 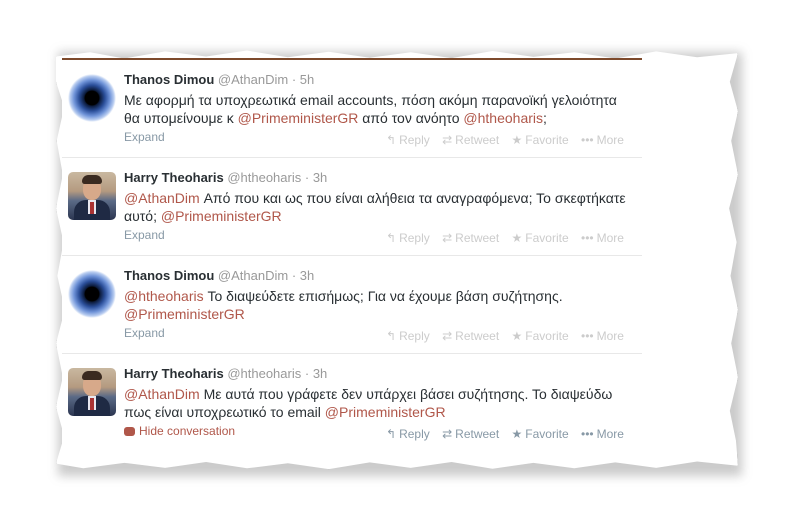 What do you see at coordinates (129, 431) in the screenshot?
I see `speech-bubble-icon` at bounding box center [129, 431].